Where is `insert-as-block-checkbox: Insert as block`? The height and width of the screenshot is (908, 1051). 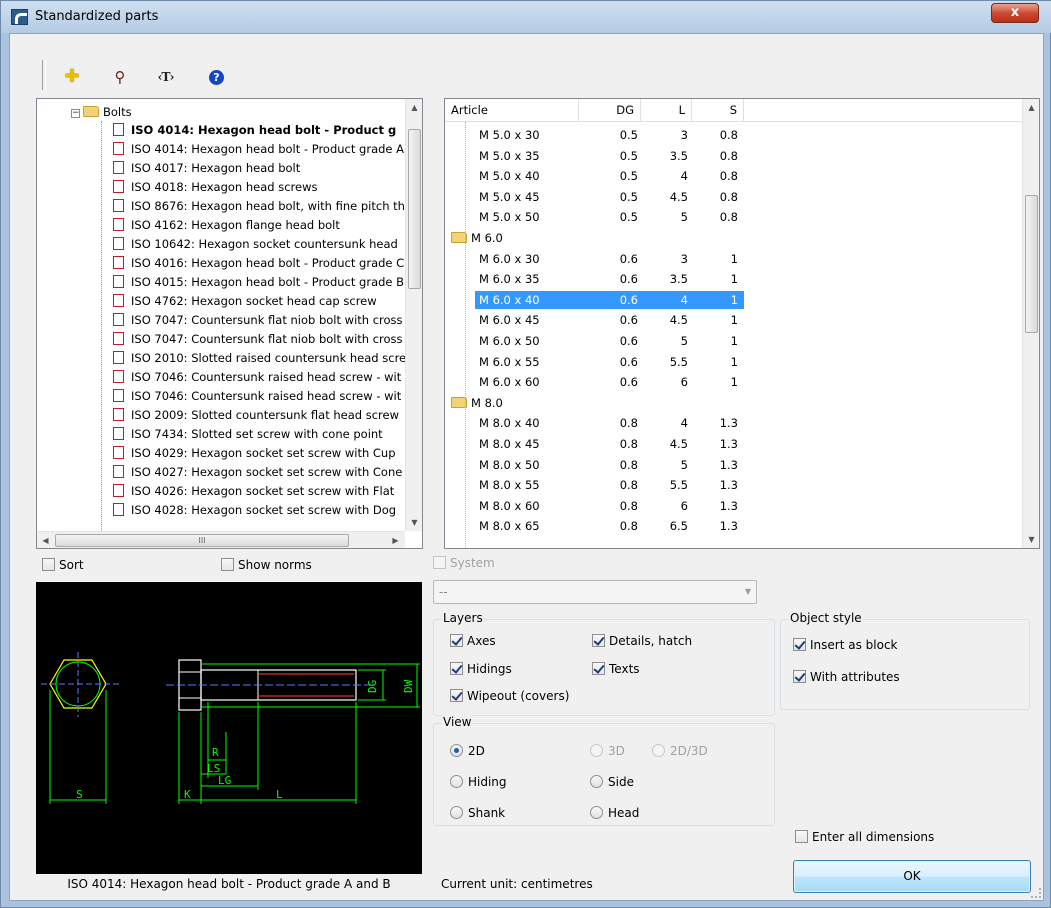 insert-as-block-checkbox: Insert as block is located at coordinates (845, 645).